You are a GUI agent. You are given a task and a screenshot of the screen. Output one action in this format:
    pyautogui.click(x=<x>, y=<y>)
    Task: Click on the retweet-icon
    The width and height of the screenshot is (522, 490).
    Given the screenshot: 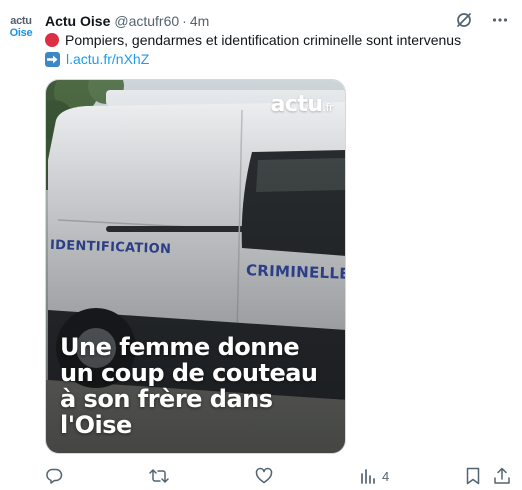 What is the action you would take?
    pyautogui.click(x=159, y=476)
    